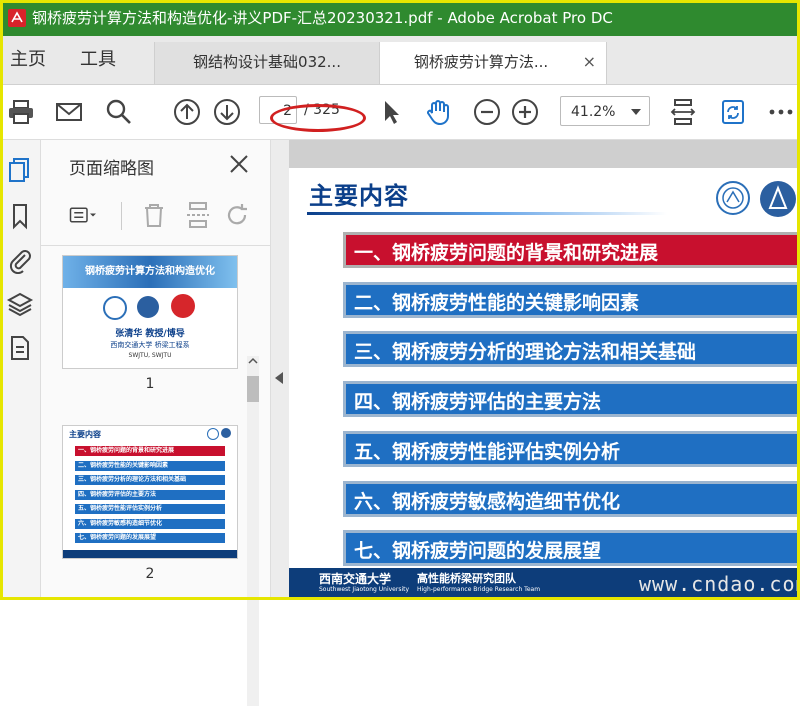 The width and height of the screenshot is (800, 706). Describe the element at coordinates (150, 554) in the screenshot. I see `thumbnail-footer` at that location.